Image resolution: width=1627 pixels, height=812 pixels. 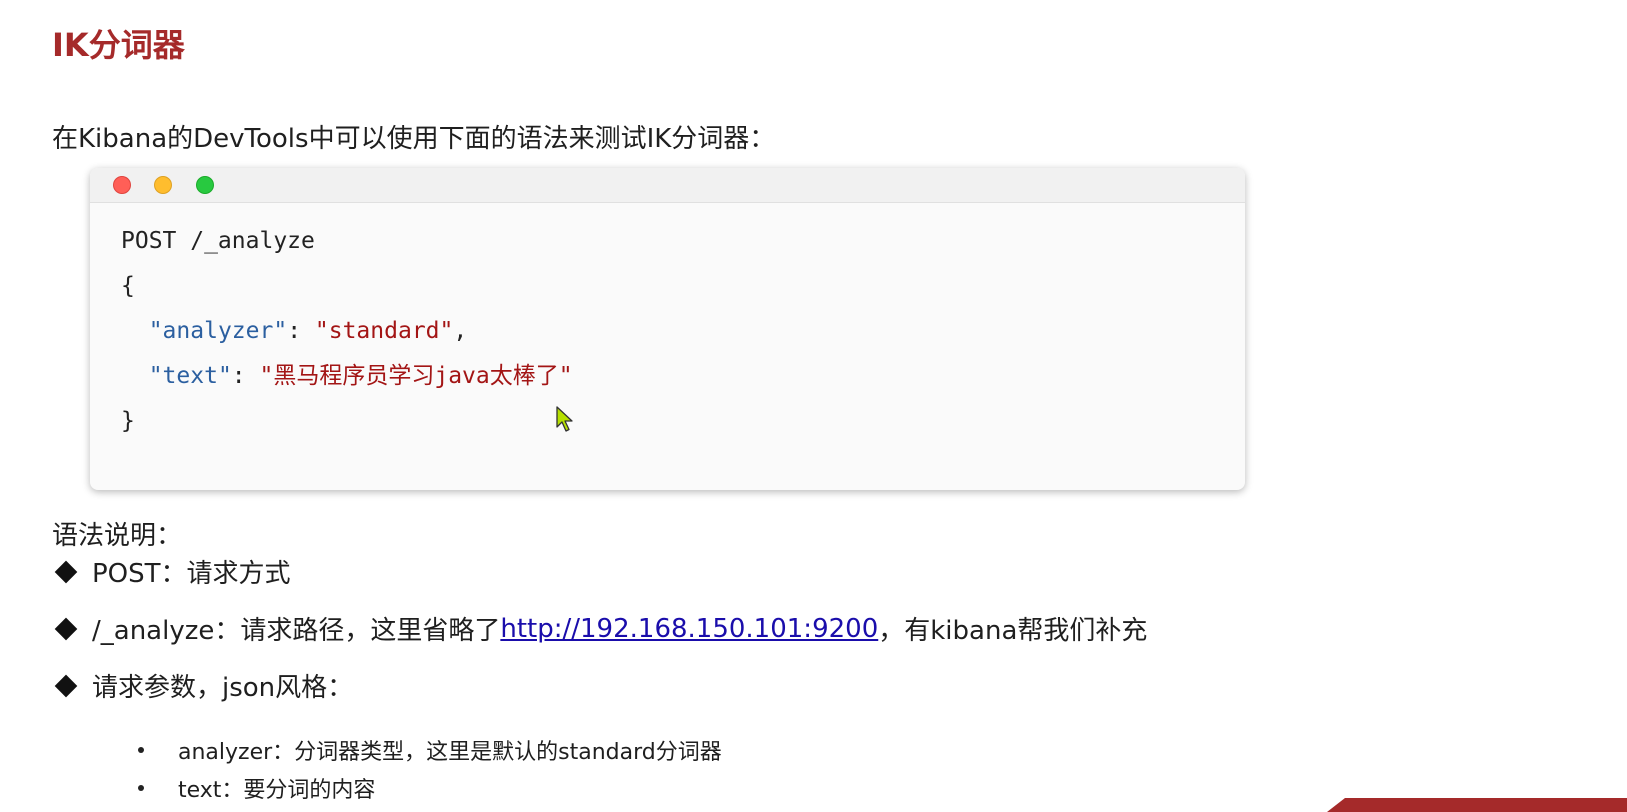 What do you see at coordinates (191, 574) in the screenshot?
I see `bullet-post-text: POST：请求方式` at bounding box center [191, 574].